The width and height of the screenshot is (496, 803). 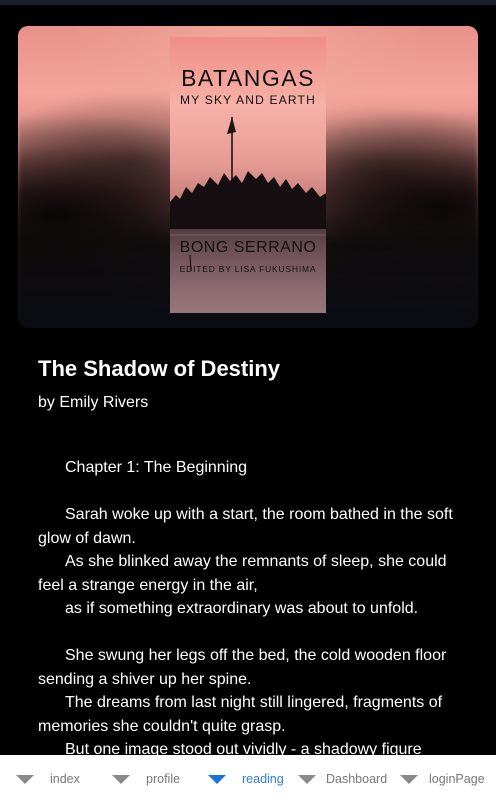 What do you see at coordinates (93, 402) in the screenshot?
I see `book-author: by Emily Rivers` at bounding box center [93, 402].